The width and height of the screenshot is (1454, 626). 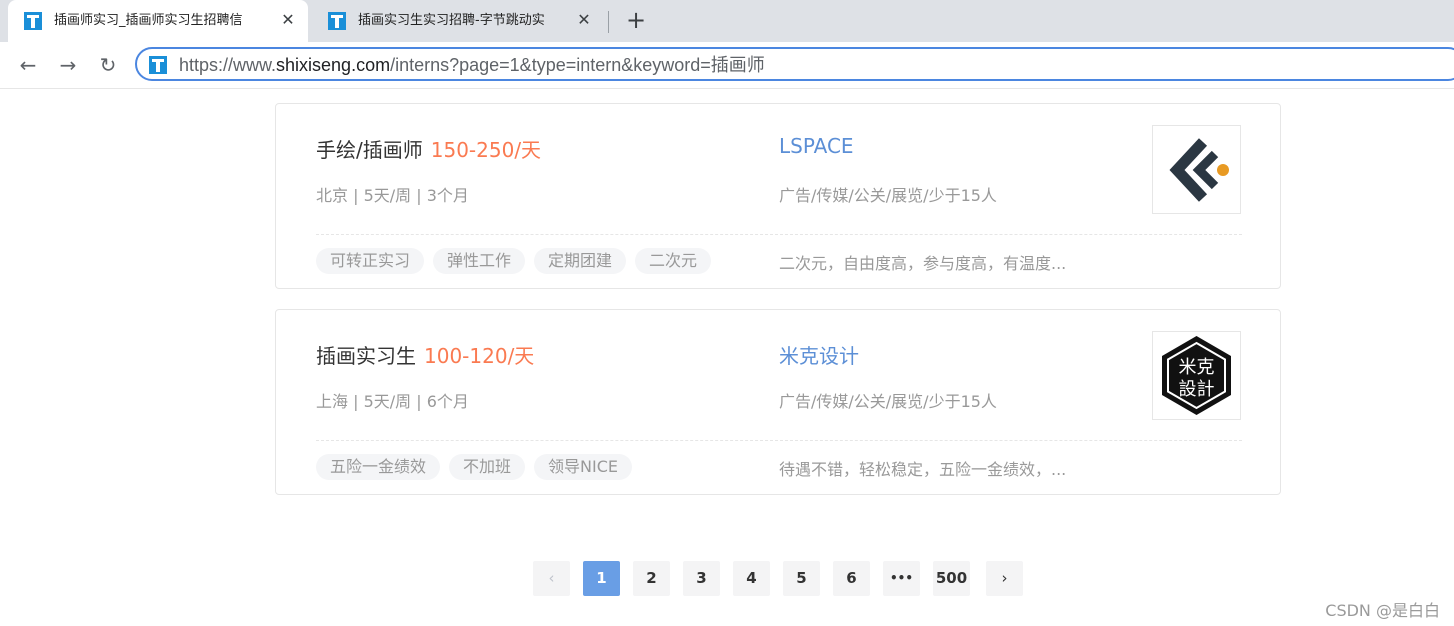 What do you see at coordinates (369, 150) in the screenshot?
I see `job-title: 手绘/插画师` at bounding box center [369, 150].